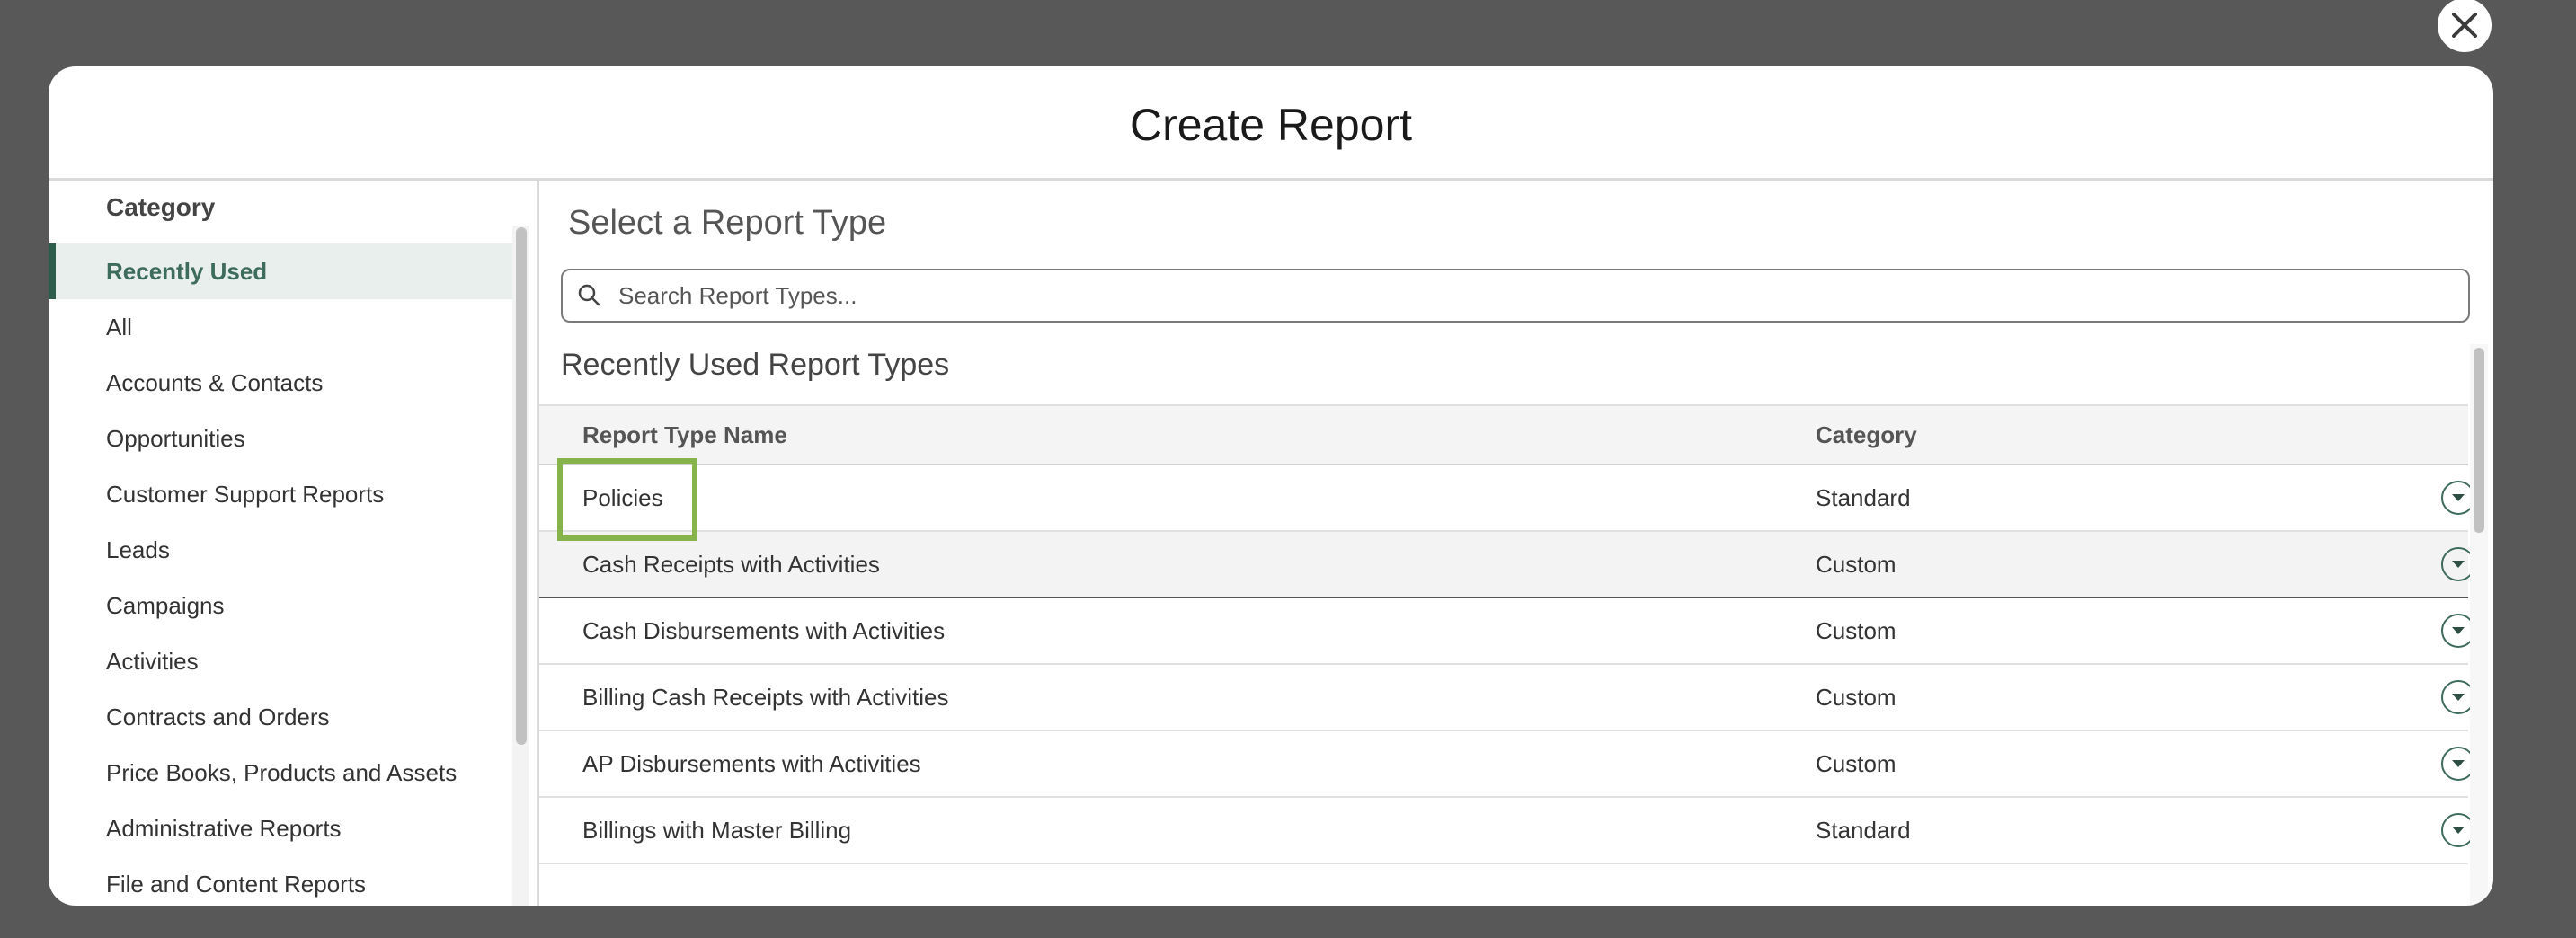  What do you see at coordinates (622, 498) in the screenshot?
I see `report-type-name: Policies` at bounding box center [622, 498].